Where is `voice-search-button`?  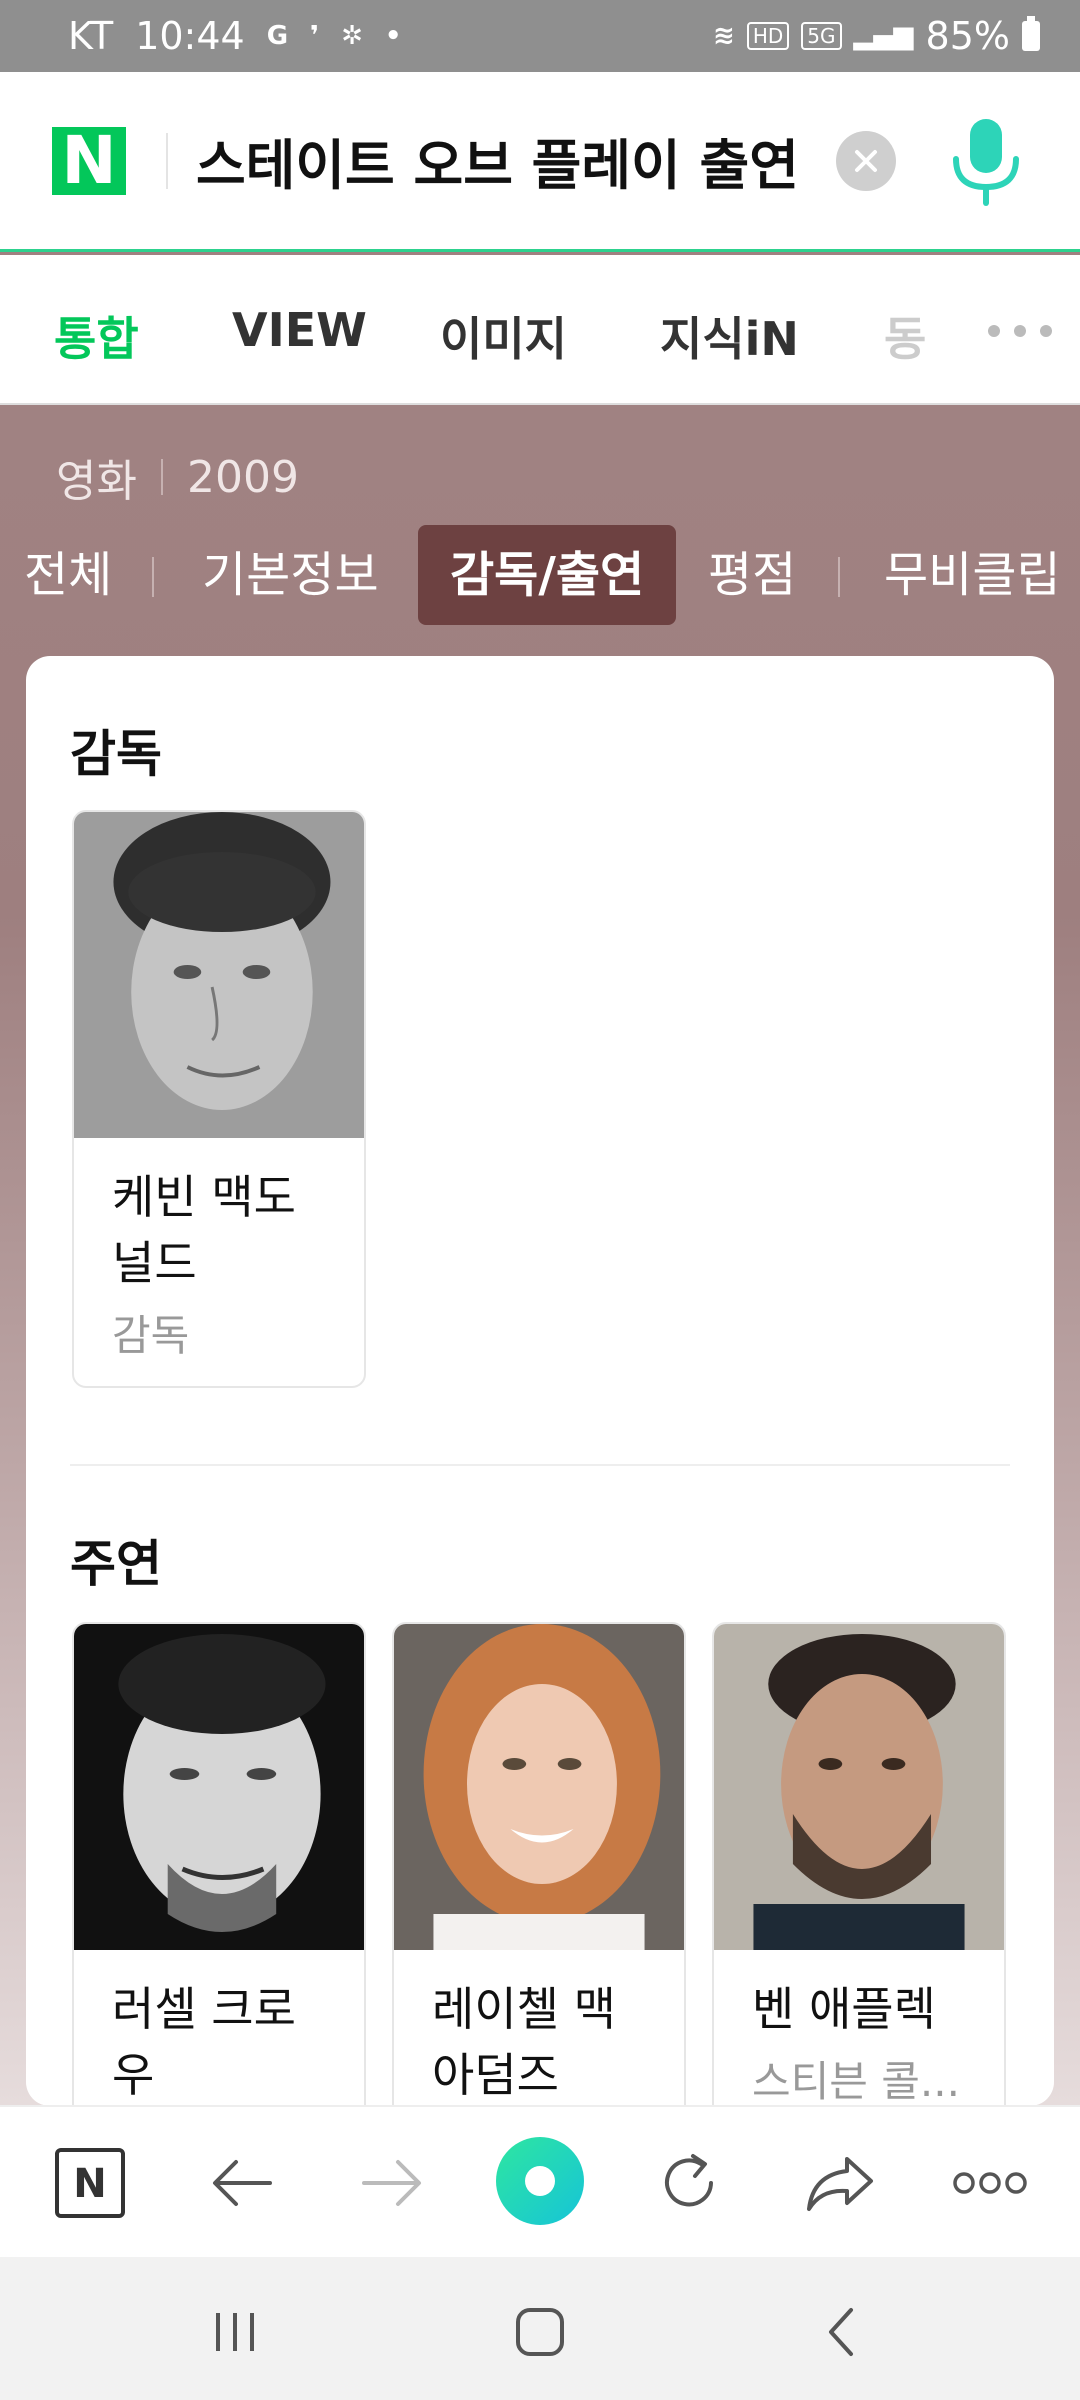
voice-search-button is located at coordinates (986, 161).